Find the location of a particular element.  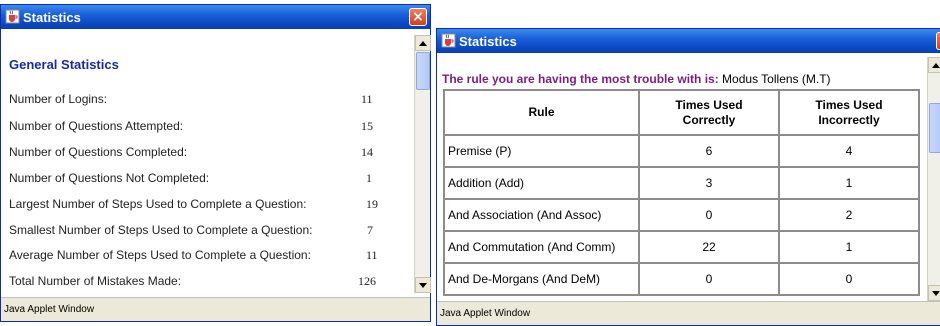

stat-value: 19 is located at coordinates (372, 204).